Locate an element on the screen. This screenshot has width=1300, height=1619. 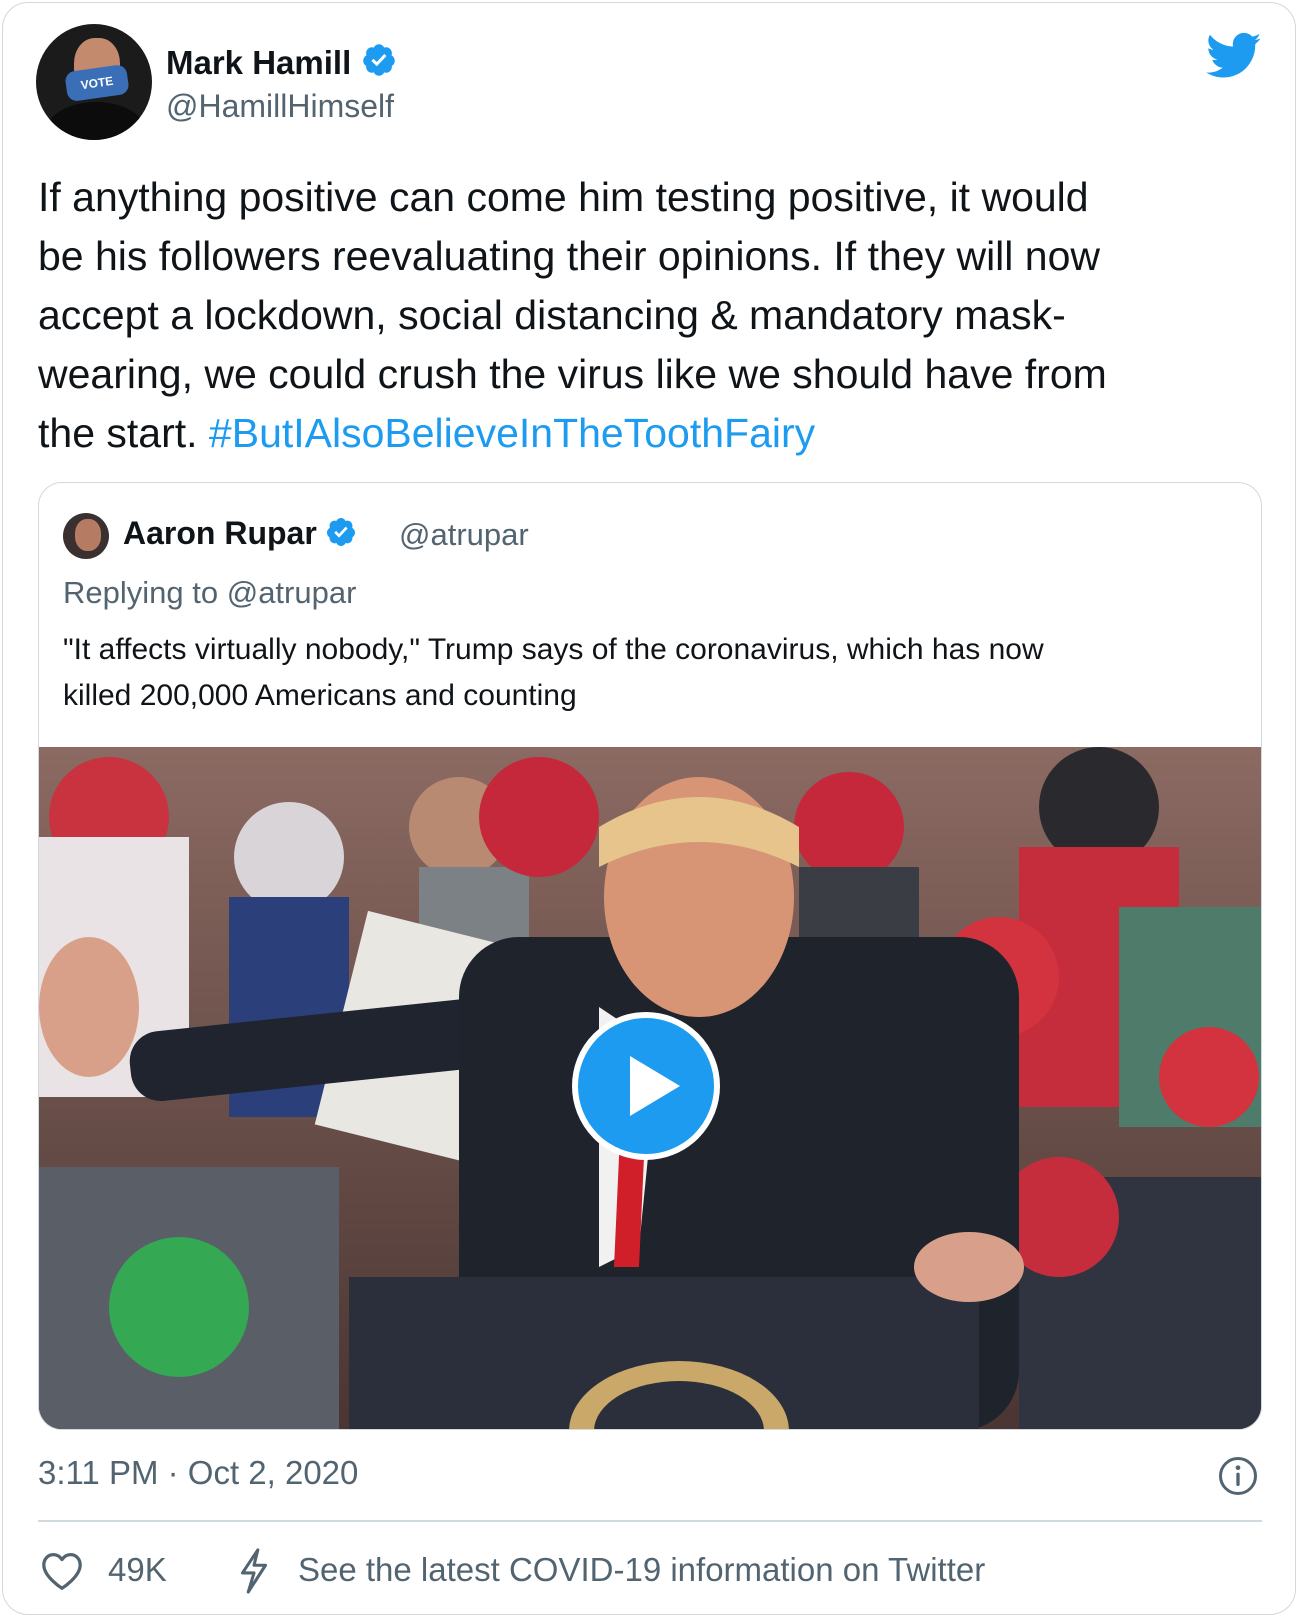
heart-icon is located at coordinates (62, 1571).